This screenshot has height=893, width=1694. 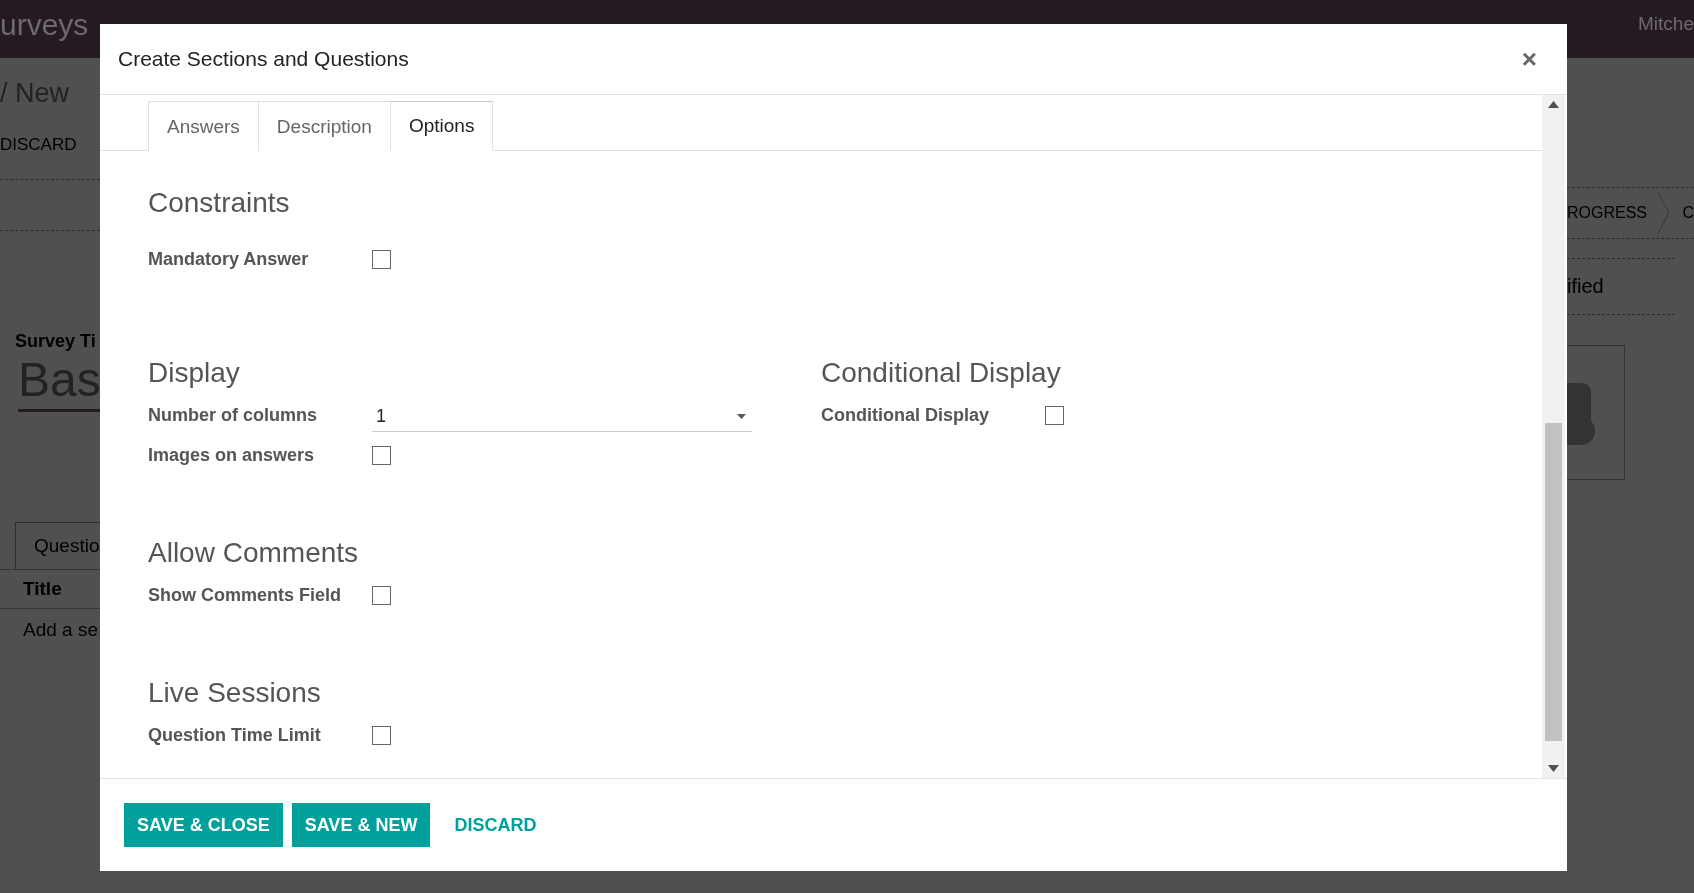 I want to click on field-label: Question Time Limit, so click(x=235, y=735).